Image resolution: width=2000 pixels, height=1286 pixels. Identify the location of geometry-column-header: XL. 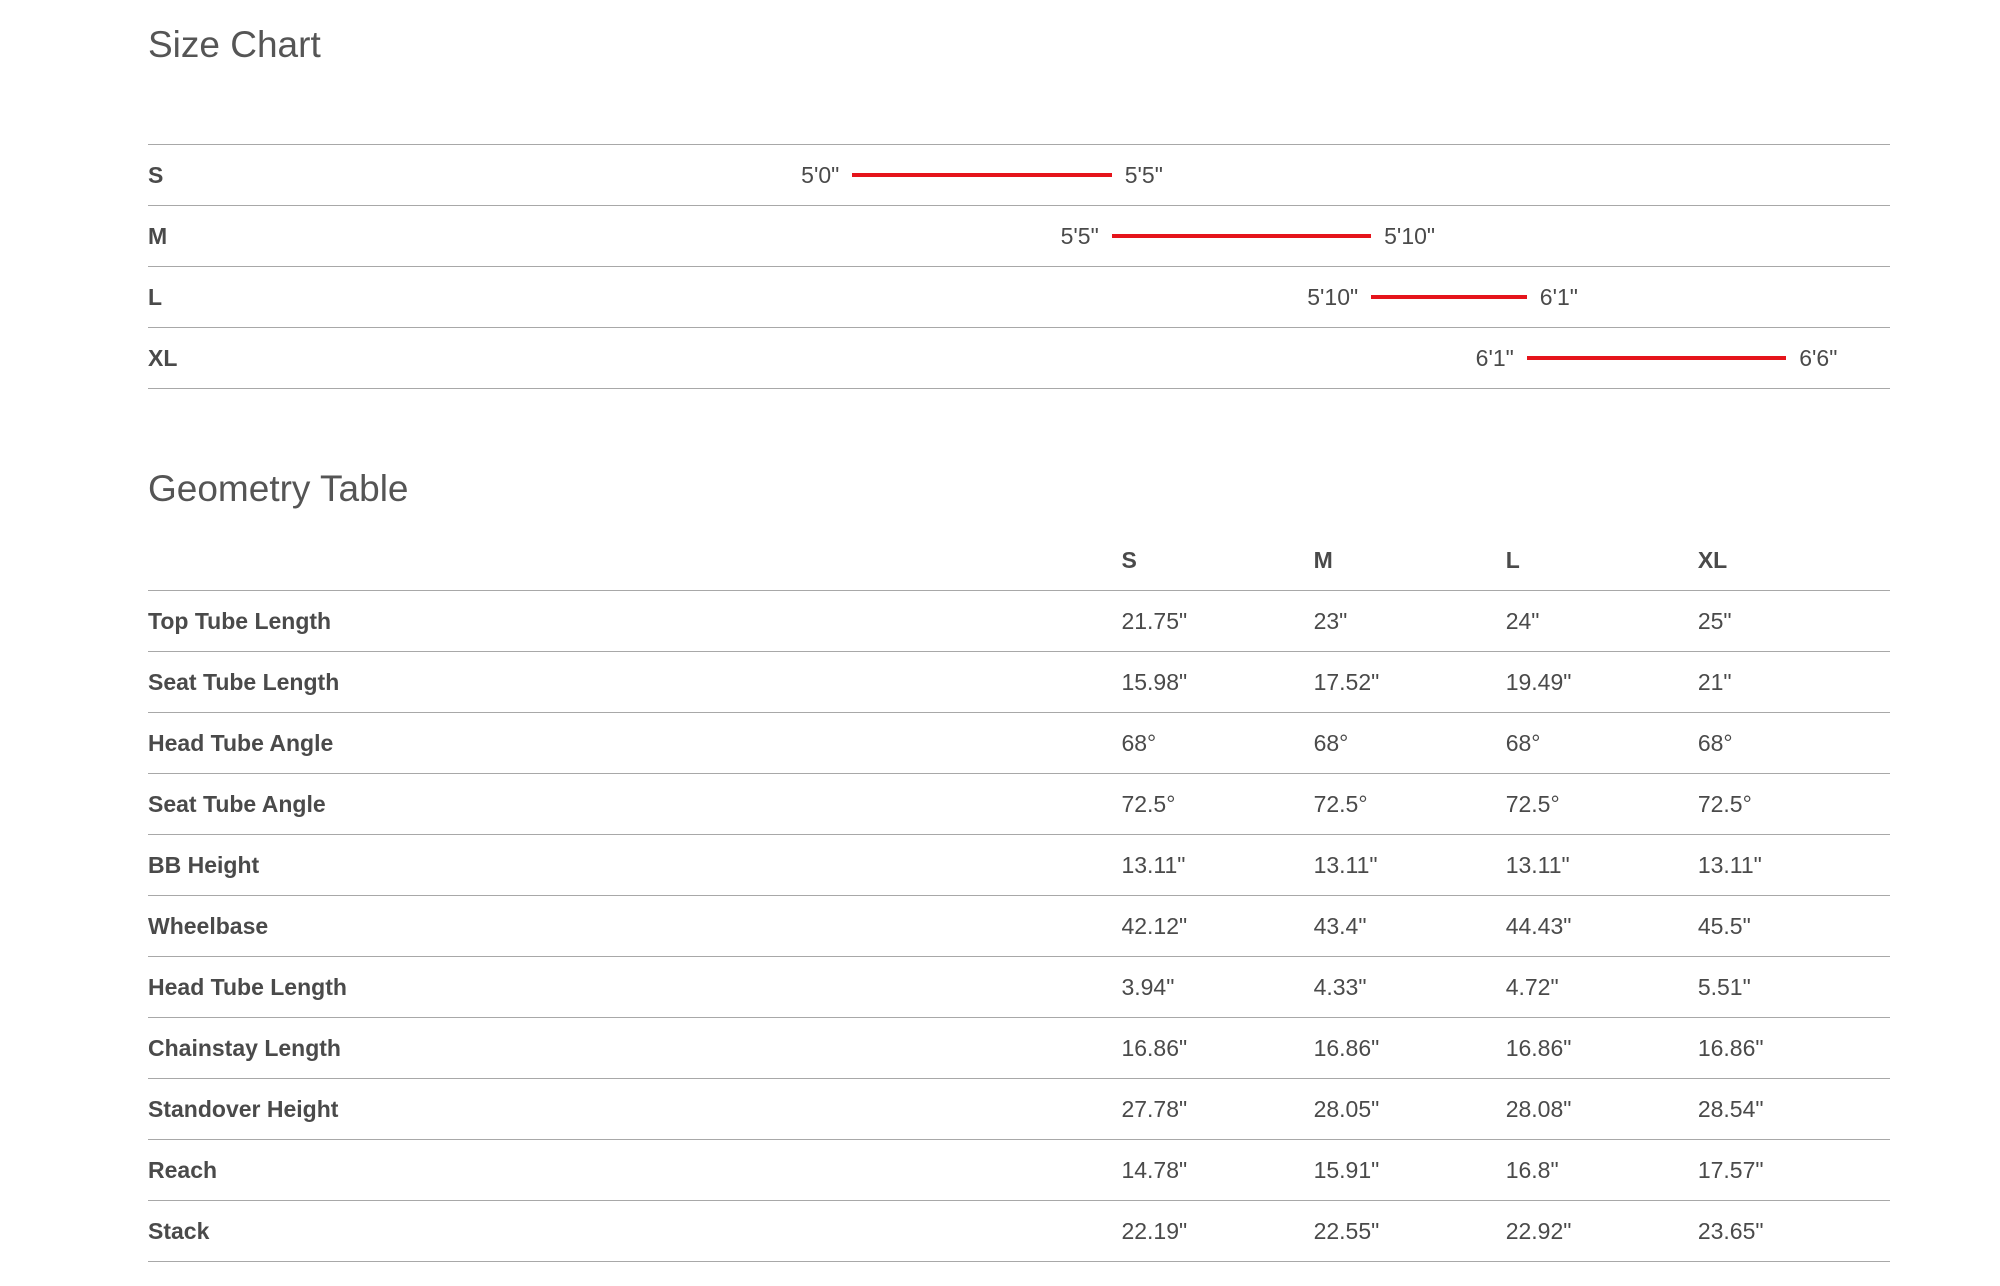
(1793, 560).